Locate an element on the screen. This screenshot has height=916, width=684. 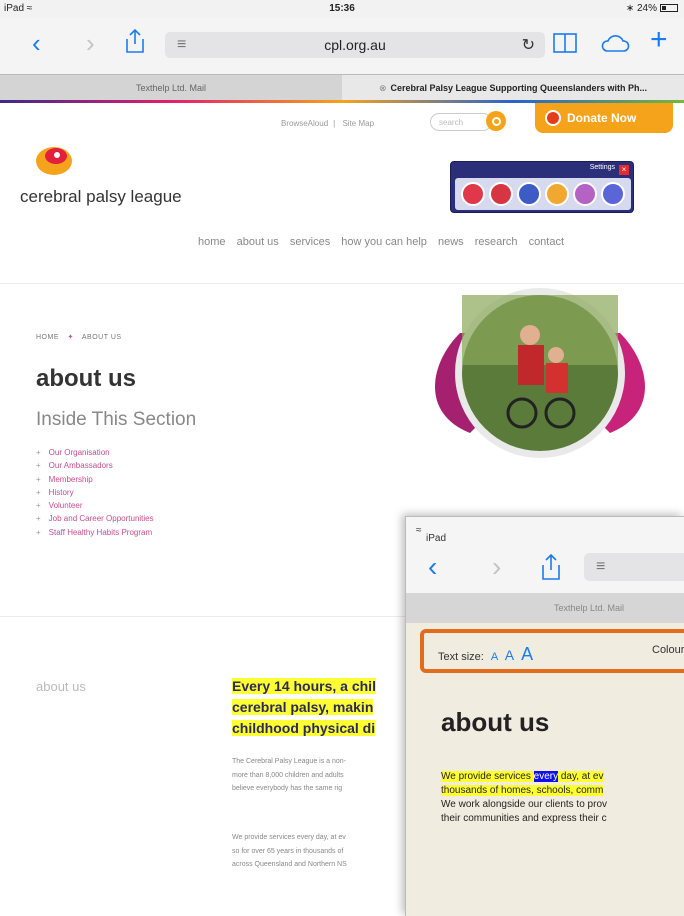
text-size-label: Text size: A A A is located at coordinates (486, 654).